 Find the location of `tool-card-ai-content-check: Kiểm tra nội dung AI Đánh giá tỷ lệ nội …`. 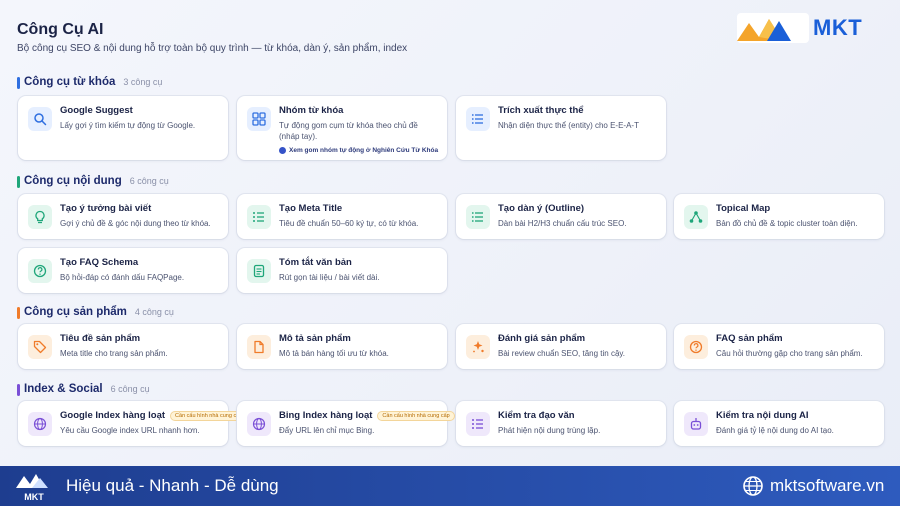

tool-card-ai-content-check: Kiểm tra nội dung AI Đánh giá tỷ lệ nội … is located at coordinates (779, 423).